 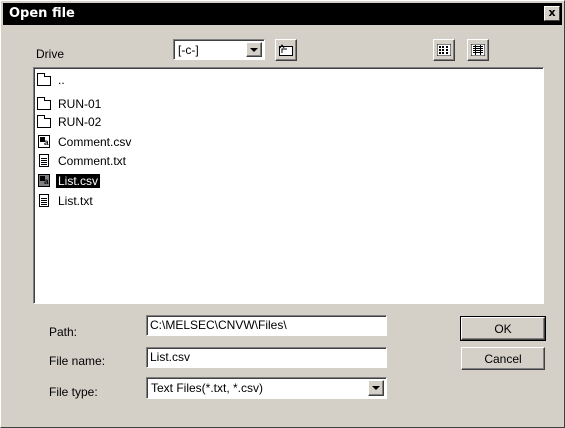 What do you see at coordinates (219, 49) in the screenshot?
I see `drive-select: [-c-]` at bounding box center [219, 49].